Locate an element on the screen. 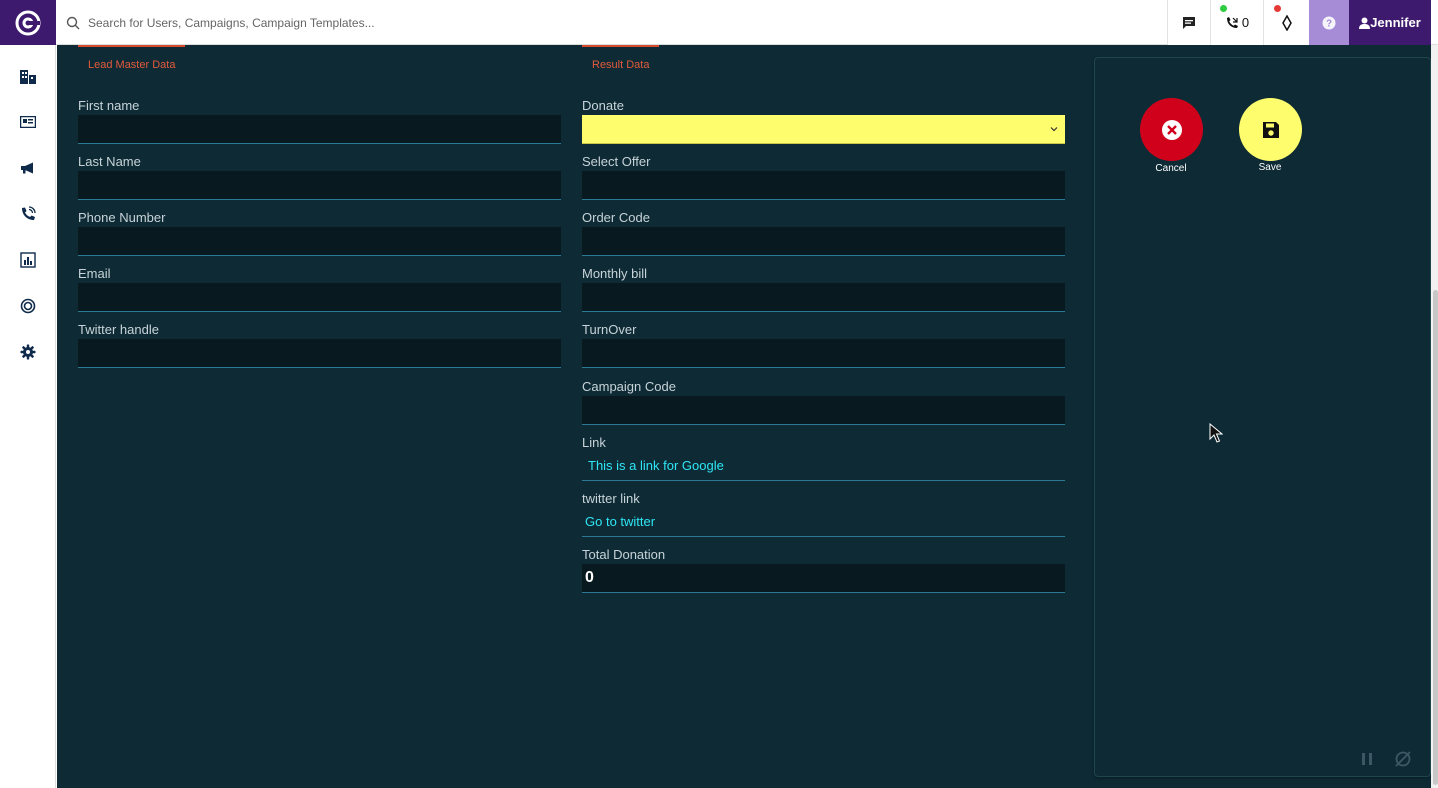  sidebar-item-calls is located at coordinates (28, 214).